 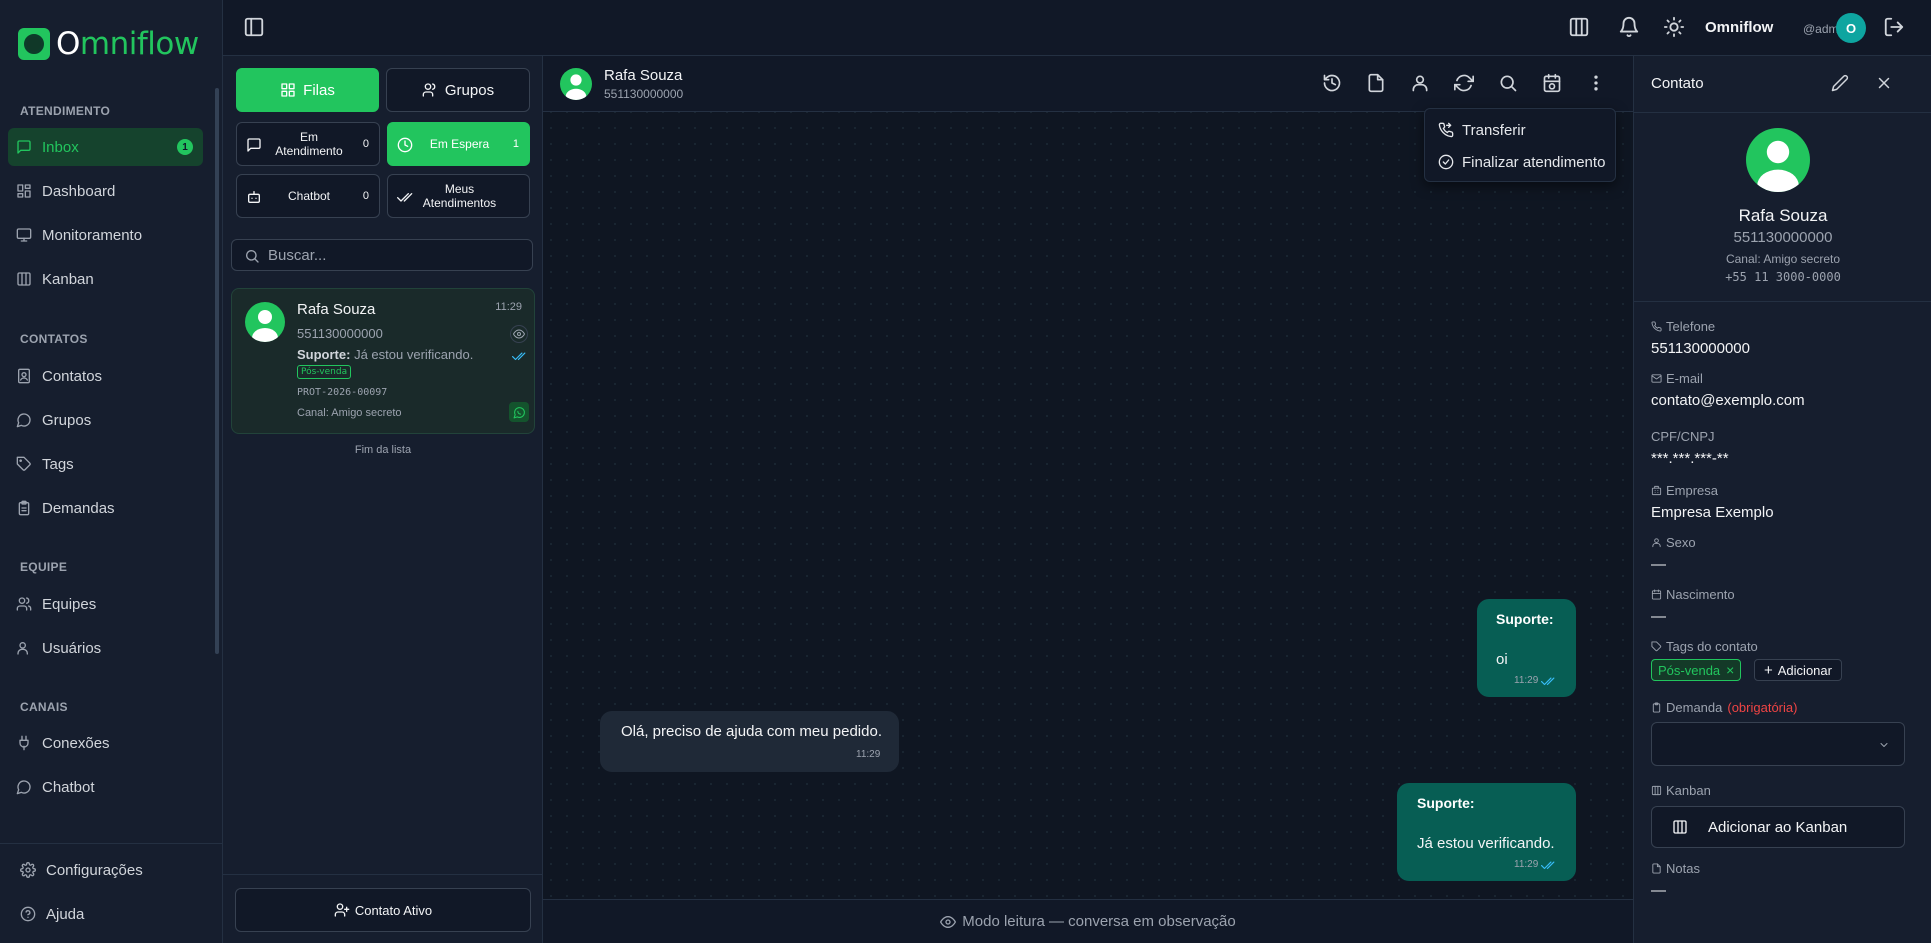 What do you see at coordinates (398, 255) in the screenshot?
I see `search-input` at bounding box center [398, 255].